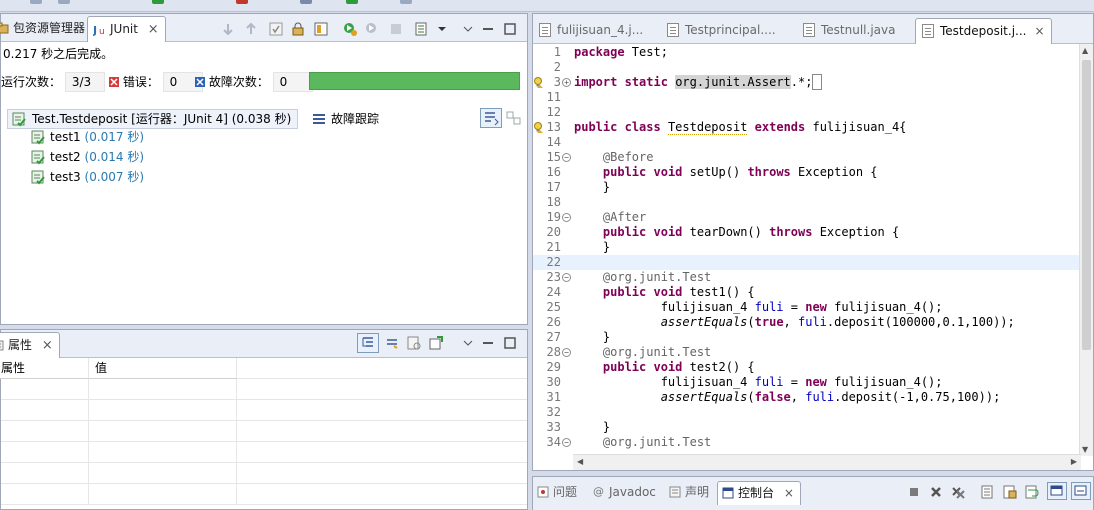 This screenshot has height=510, width=1094. I want to click on test-node-test1: test1 (0.017 秒), so click(87, 137).